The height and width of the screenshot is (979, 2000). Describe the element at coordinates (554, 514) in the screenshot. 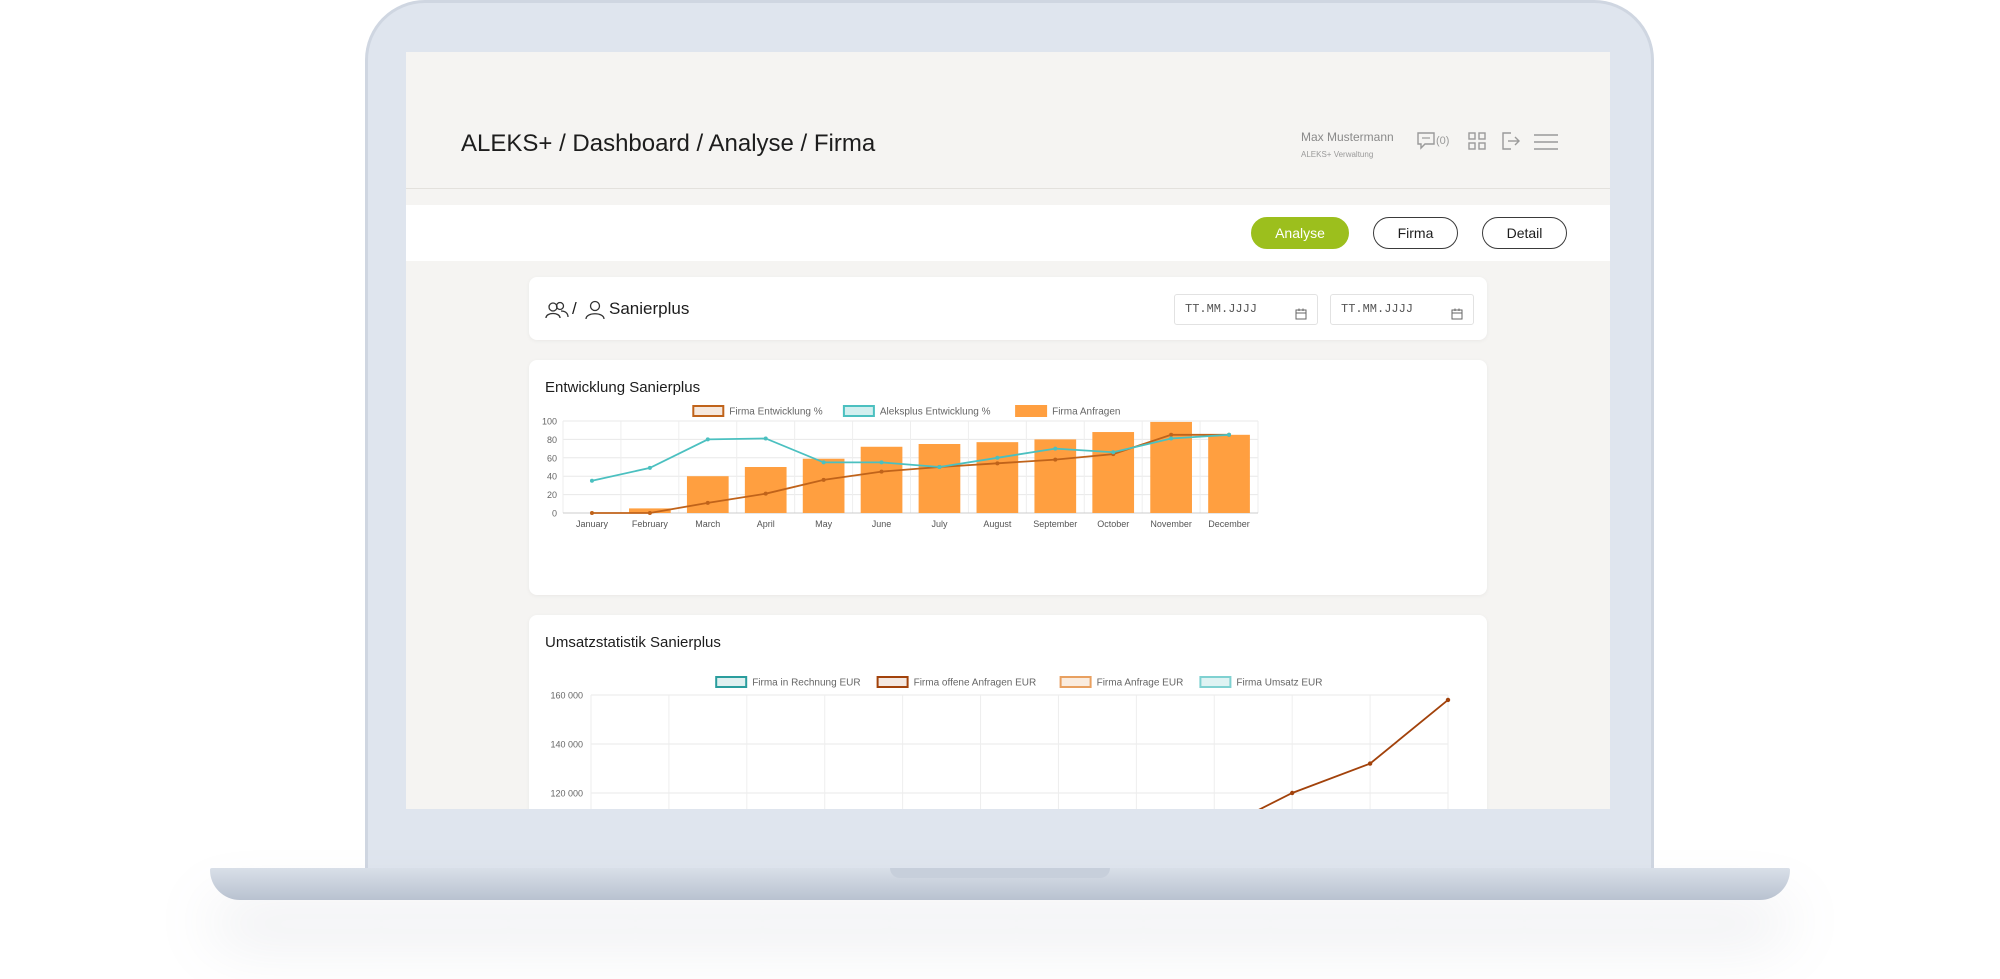

I see `y-tick-label: 0` at that location.